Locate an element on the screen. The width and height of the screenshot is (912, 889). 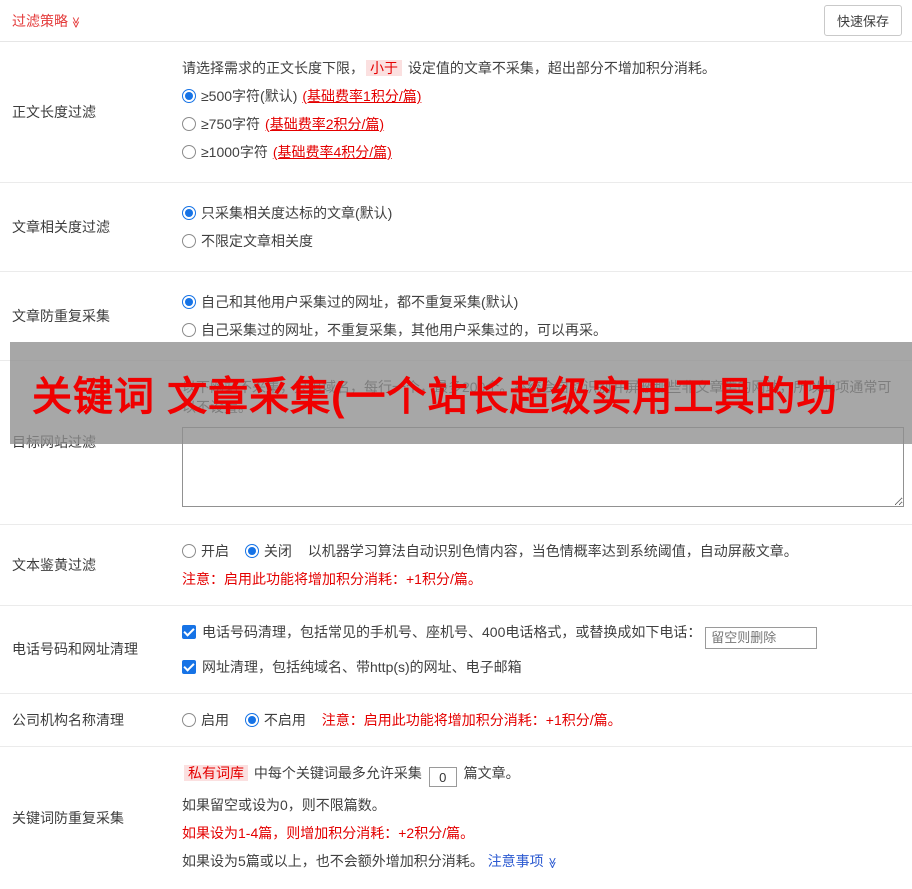
desc-highlight: 小于 is located at coordinates (384, 68).